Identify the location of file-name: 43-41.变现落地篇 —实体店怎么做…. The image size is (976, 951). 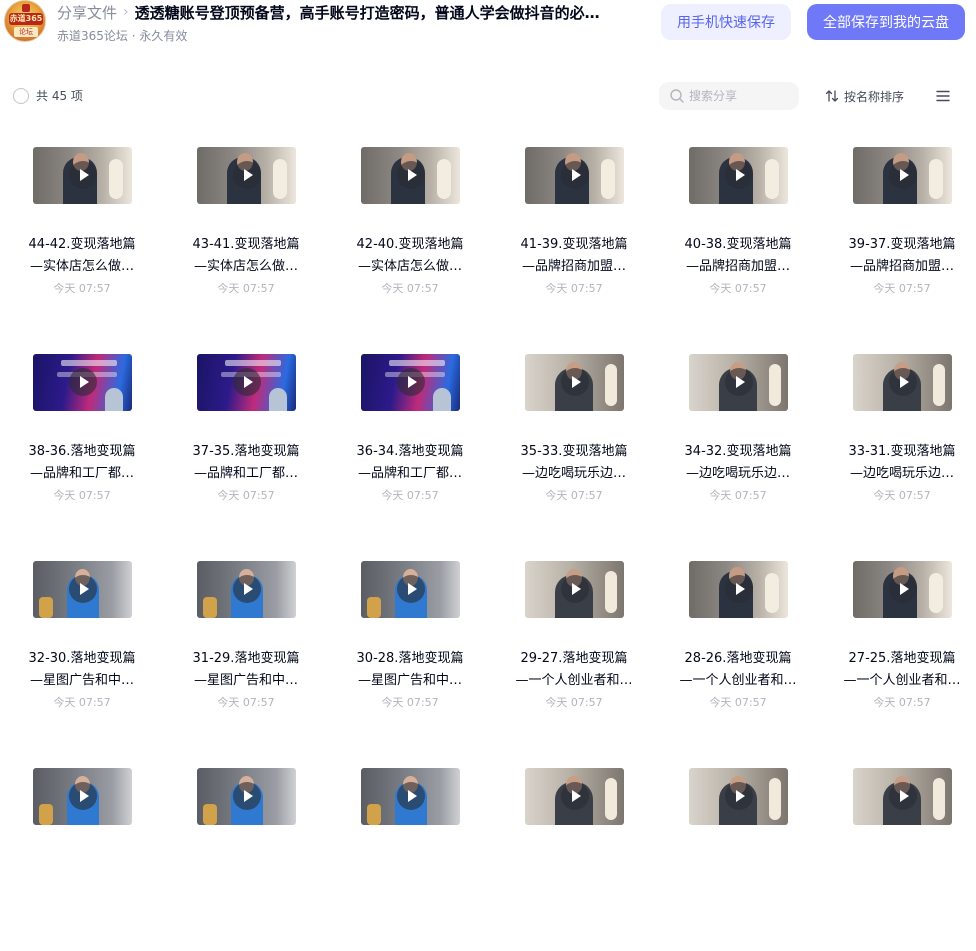
(246, 256).